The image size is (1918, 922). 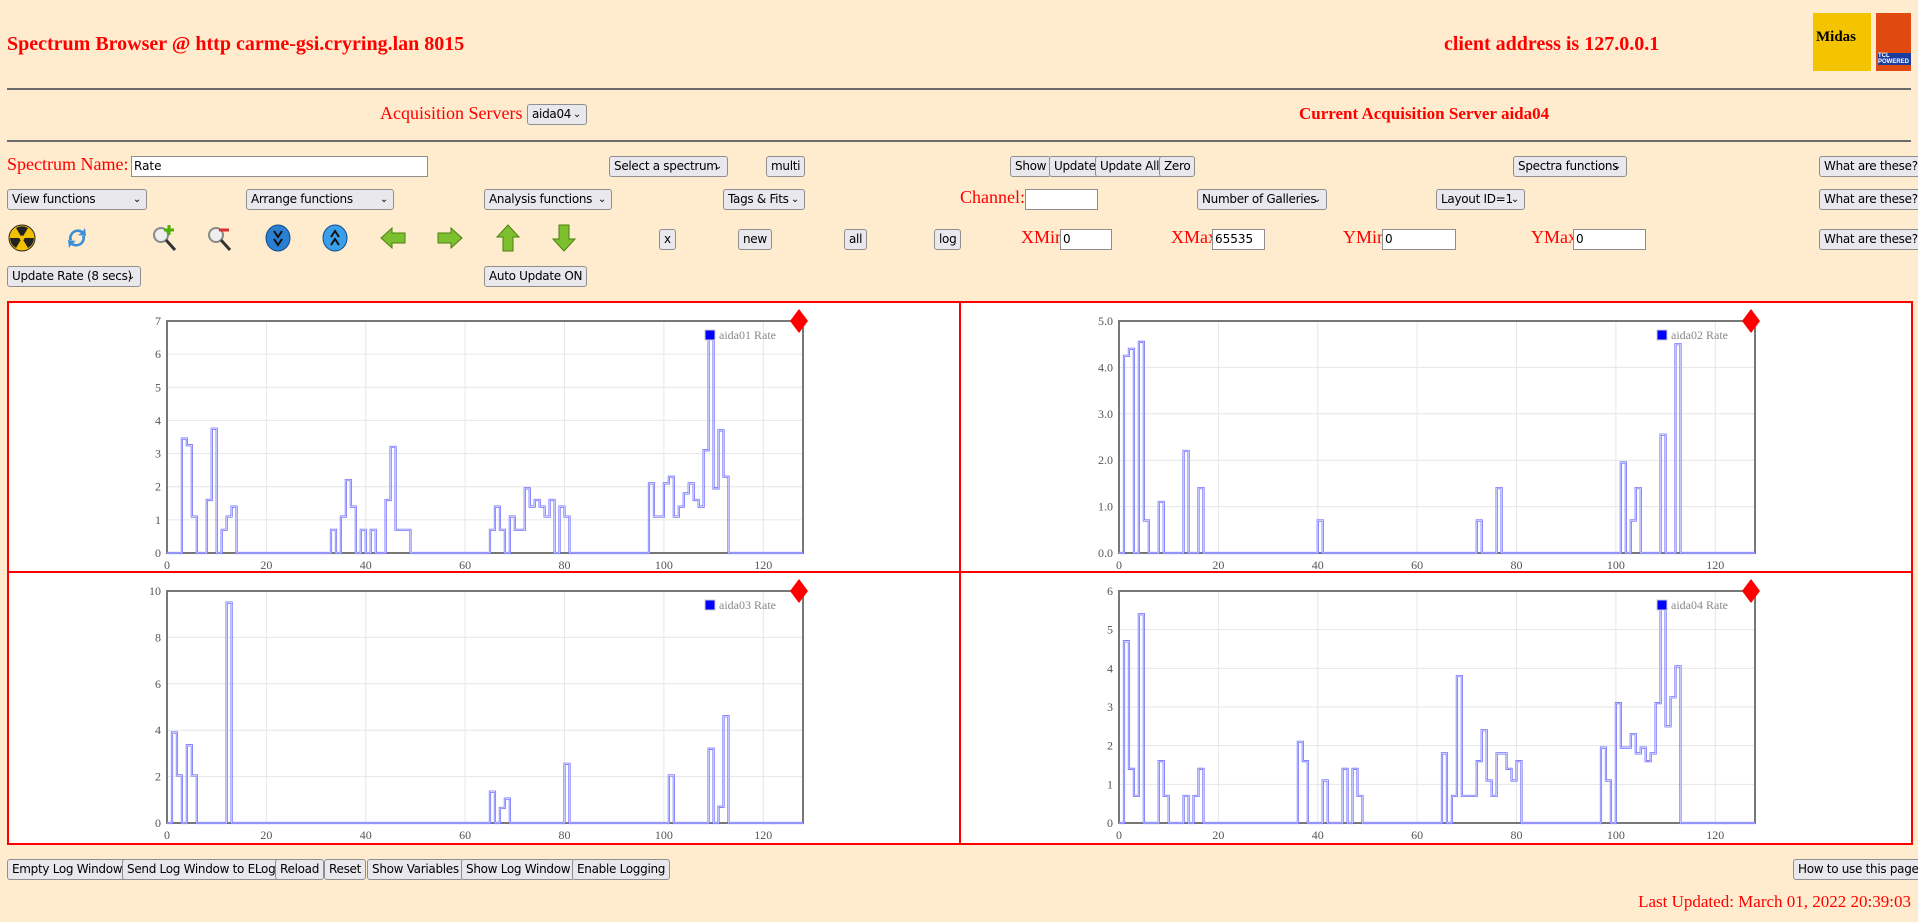 What do you see at coordinates (1043, 237) in the screenshot?
I see `xmin-label: XMin` at bounding box center [1043, 237].